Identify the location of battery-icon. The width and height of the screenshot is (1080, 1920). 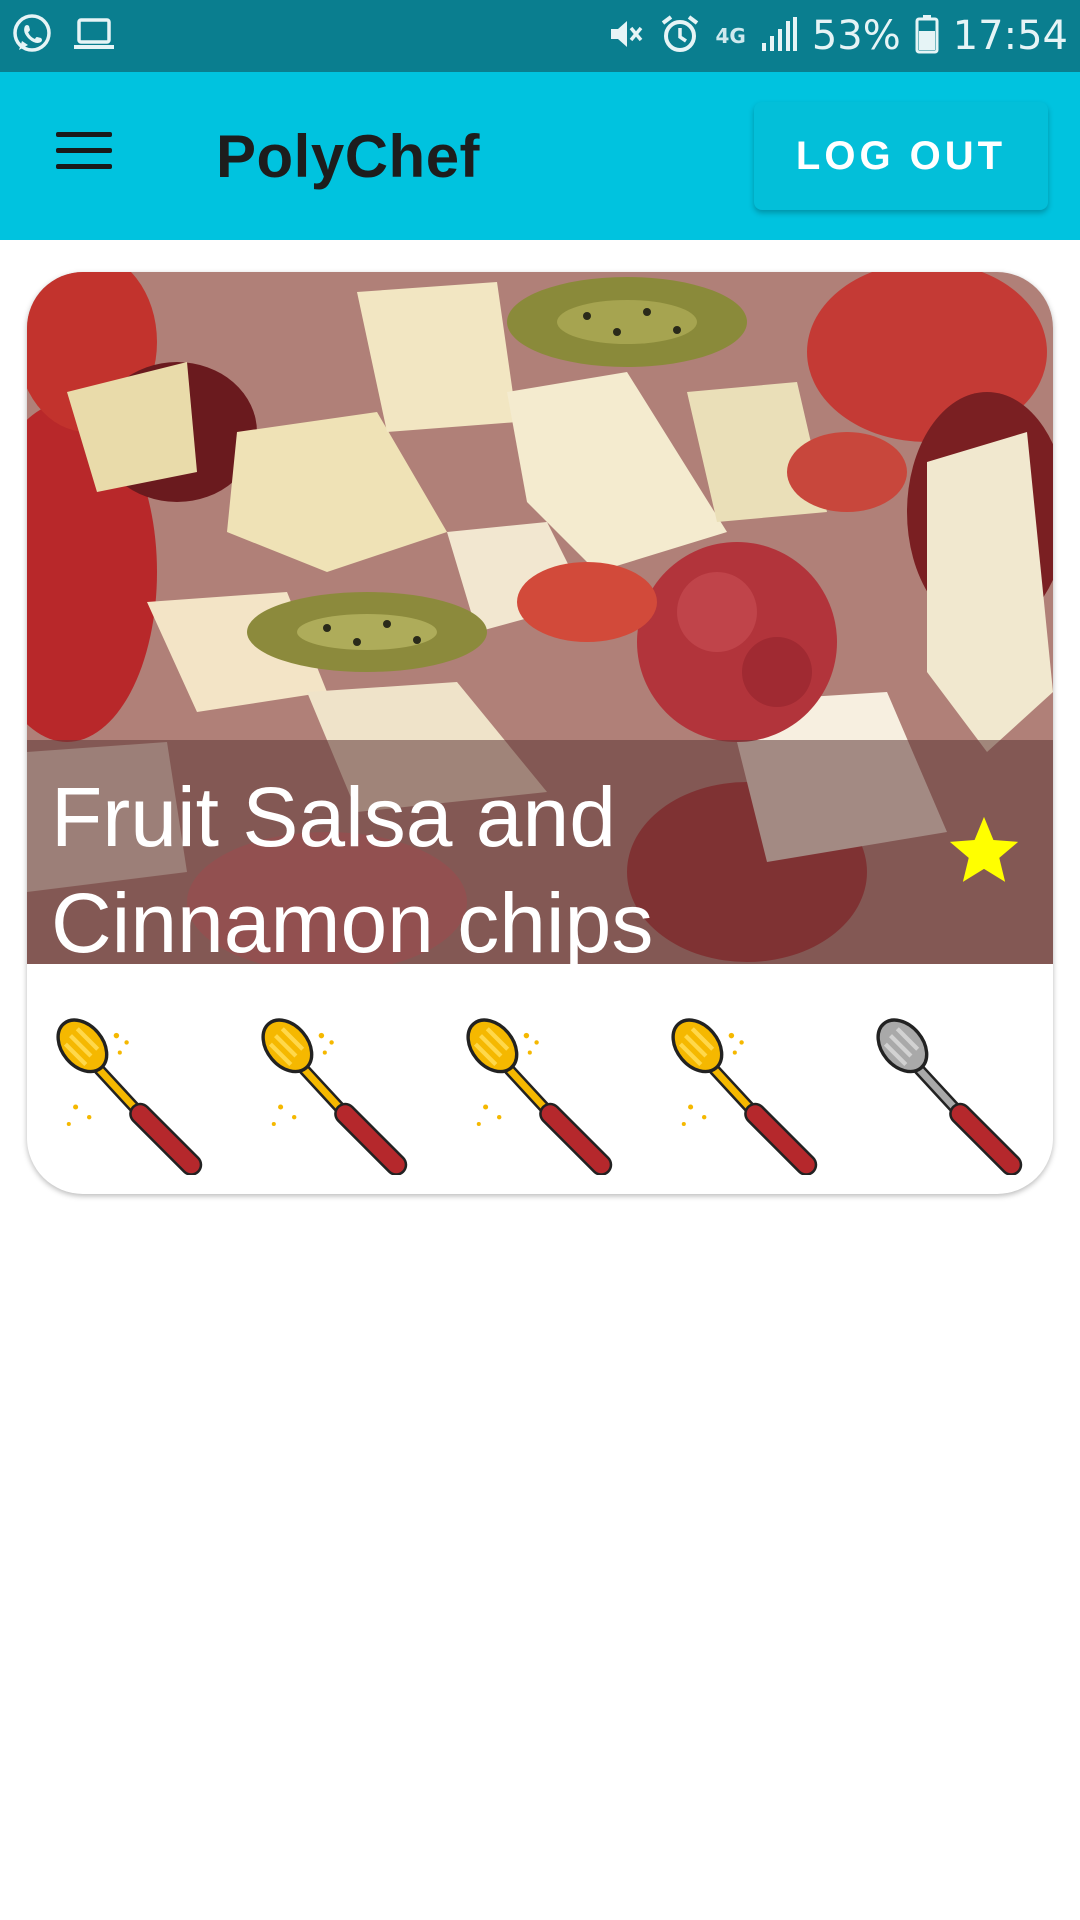
(927, 36).